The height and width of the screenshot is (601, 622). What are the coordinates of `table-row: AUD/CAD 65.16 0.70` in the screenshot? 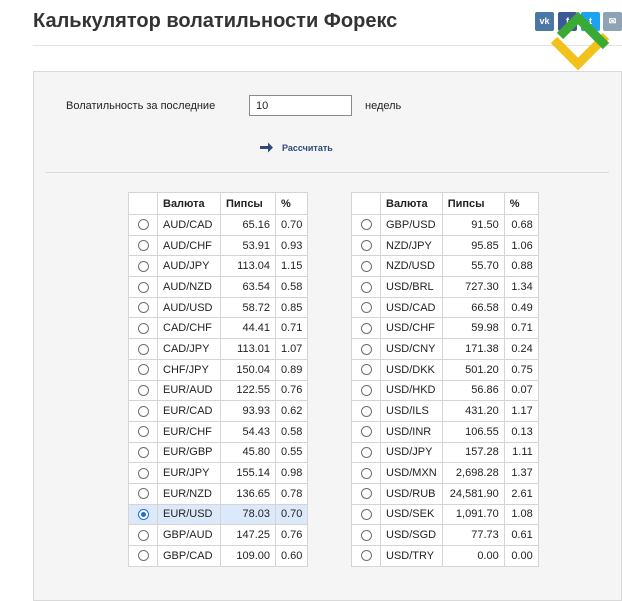 It's located at (218, 225).